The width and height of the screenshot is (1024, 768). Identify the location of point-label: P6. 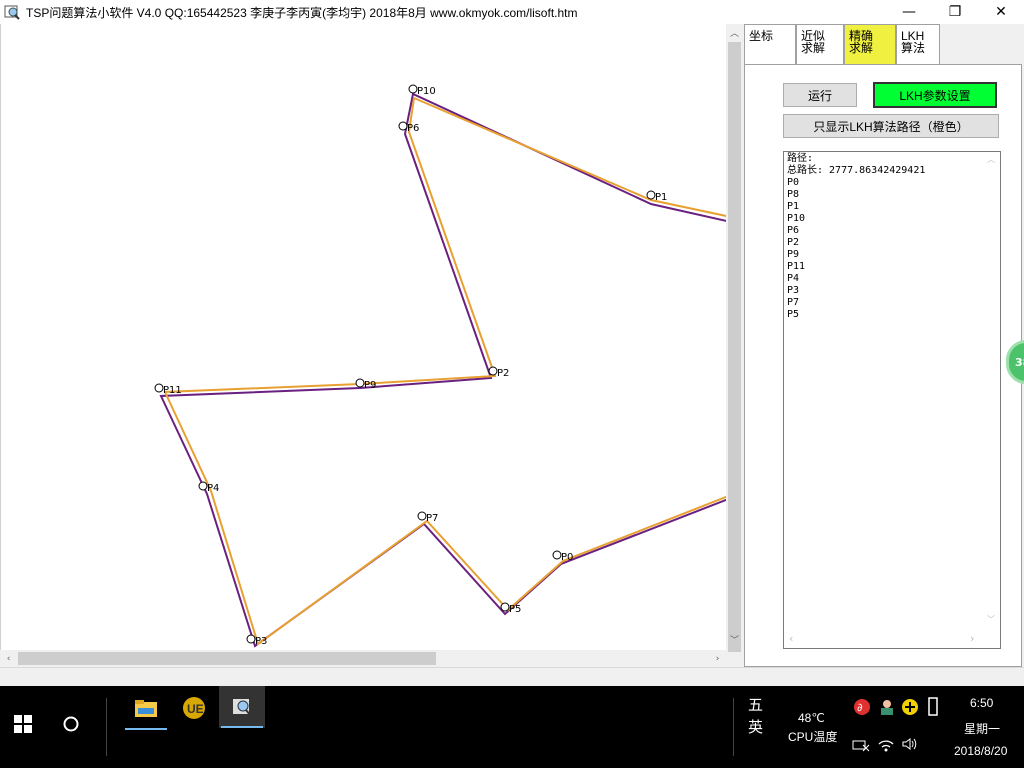
(413, 128).